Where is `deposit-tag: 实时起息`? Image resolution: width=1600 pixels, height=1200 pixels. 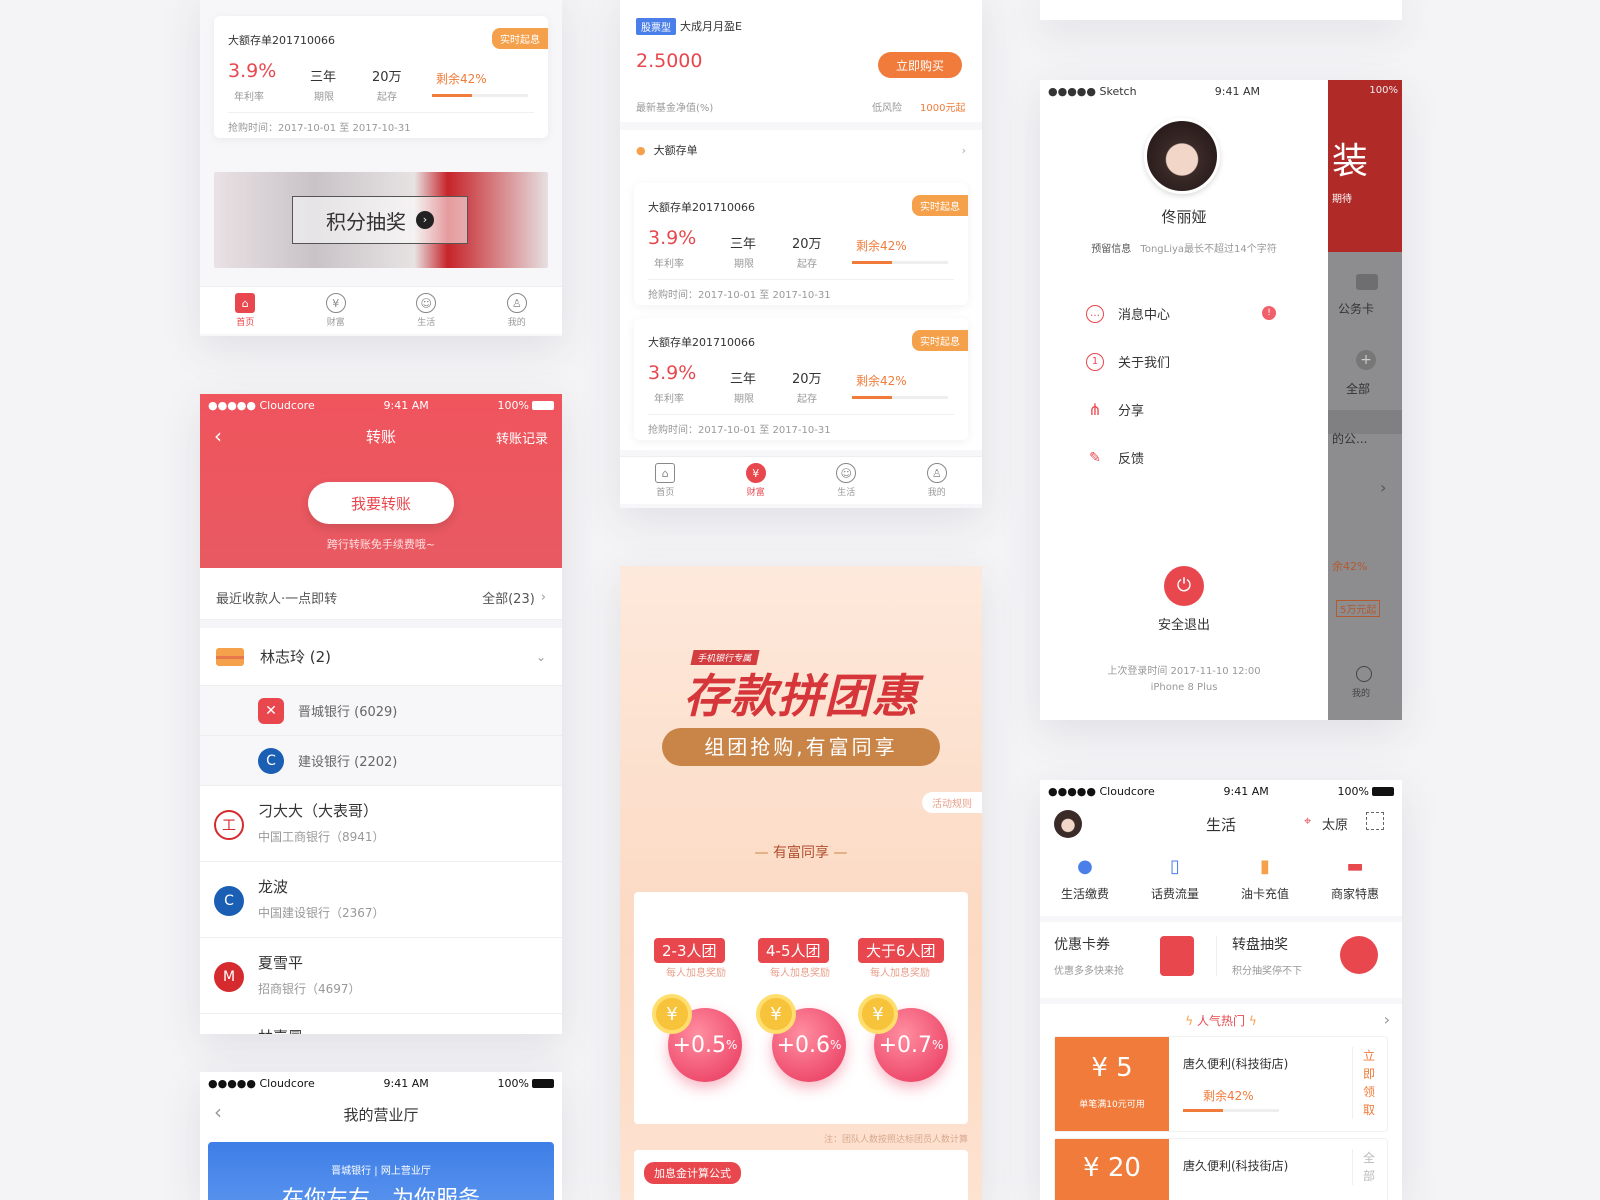
deposit-tag: 实时起息 is located at coordinates (520, 38).